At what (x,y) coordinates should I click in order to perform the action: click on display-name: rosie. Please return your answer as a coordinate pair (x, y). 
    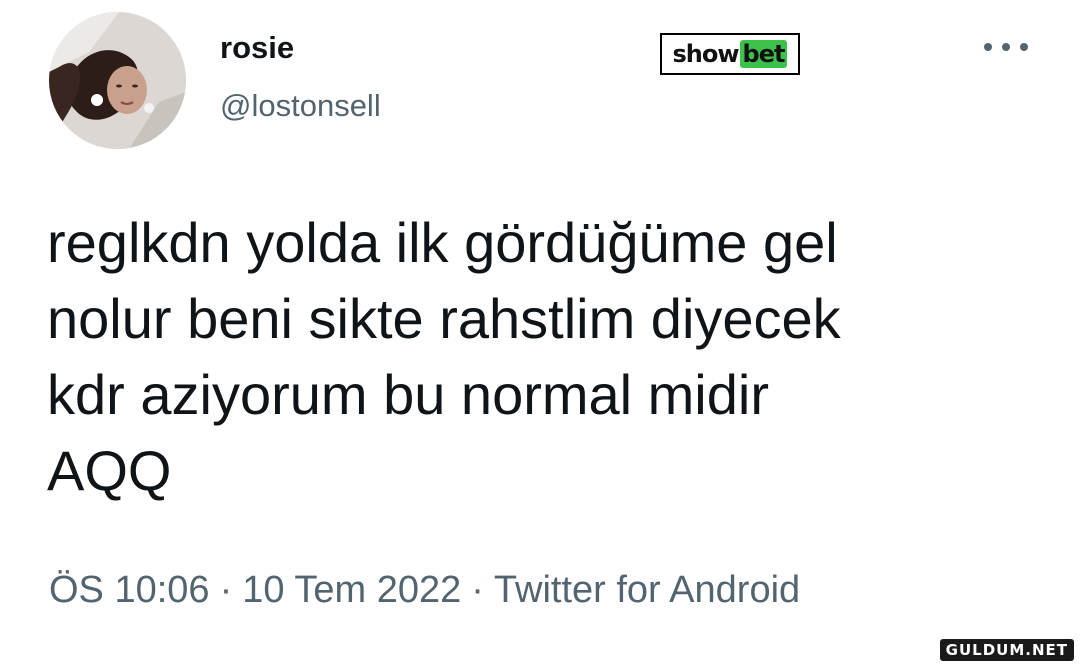
    Looking at the image, I should click on (257, 48).